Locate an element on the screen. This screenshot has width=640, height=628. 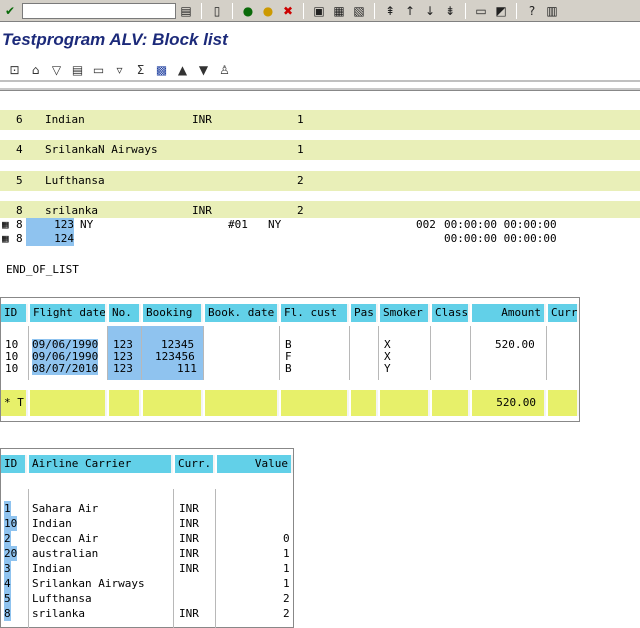
print-icon: ▣ is located at coordinates (319, 11).